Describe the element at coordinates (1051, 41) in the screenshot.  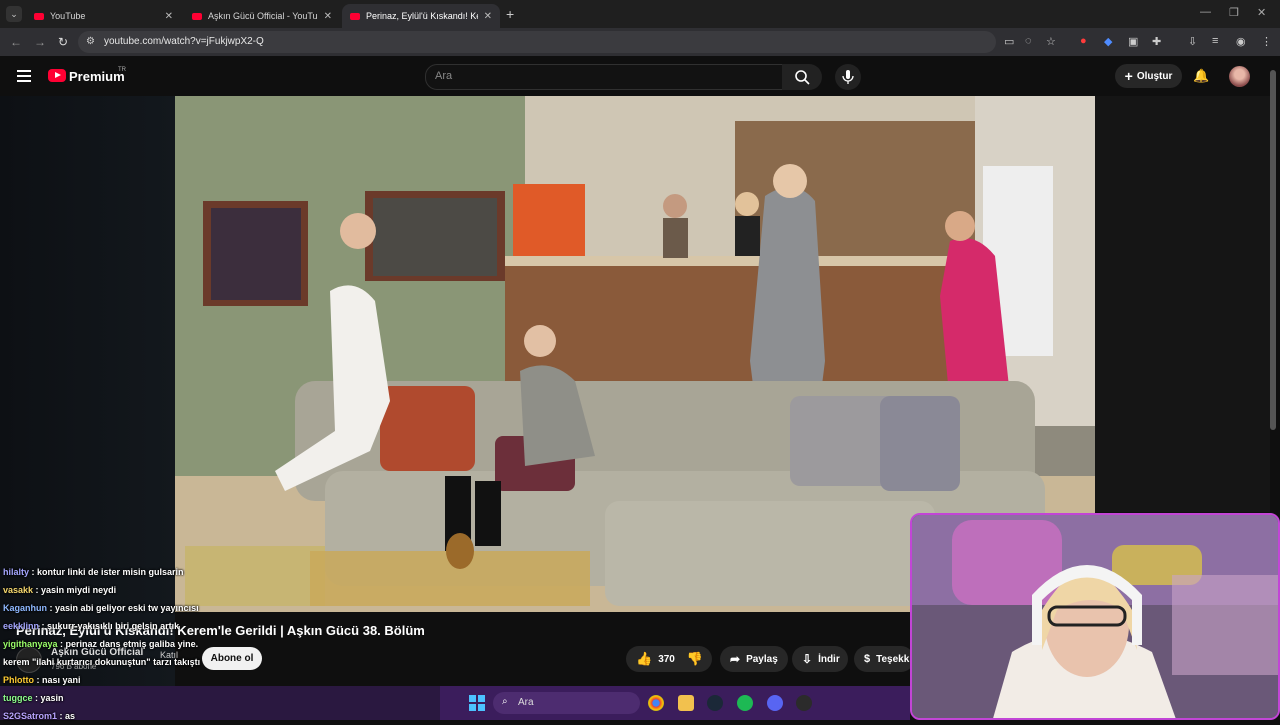
I see `bookmark-star-icon: ☆` at that location.